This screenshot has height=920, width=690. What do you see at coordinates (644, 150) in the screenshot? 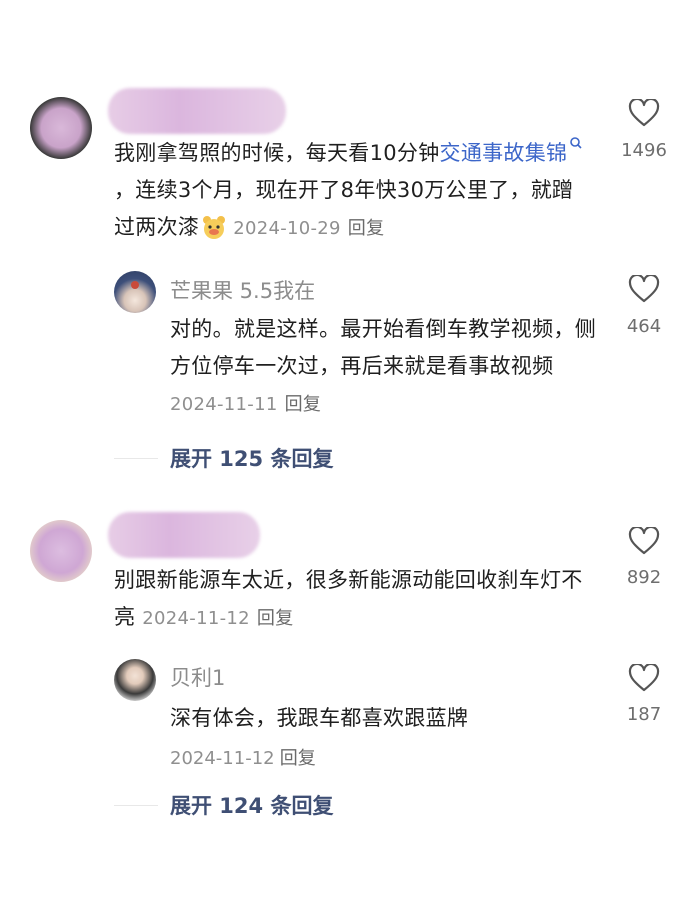
I see `like-count: 1496` at bounding box center [644, 150].